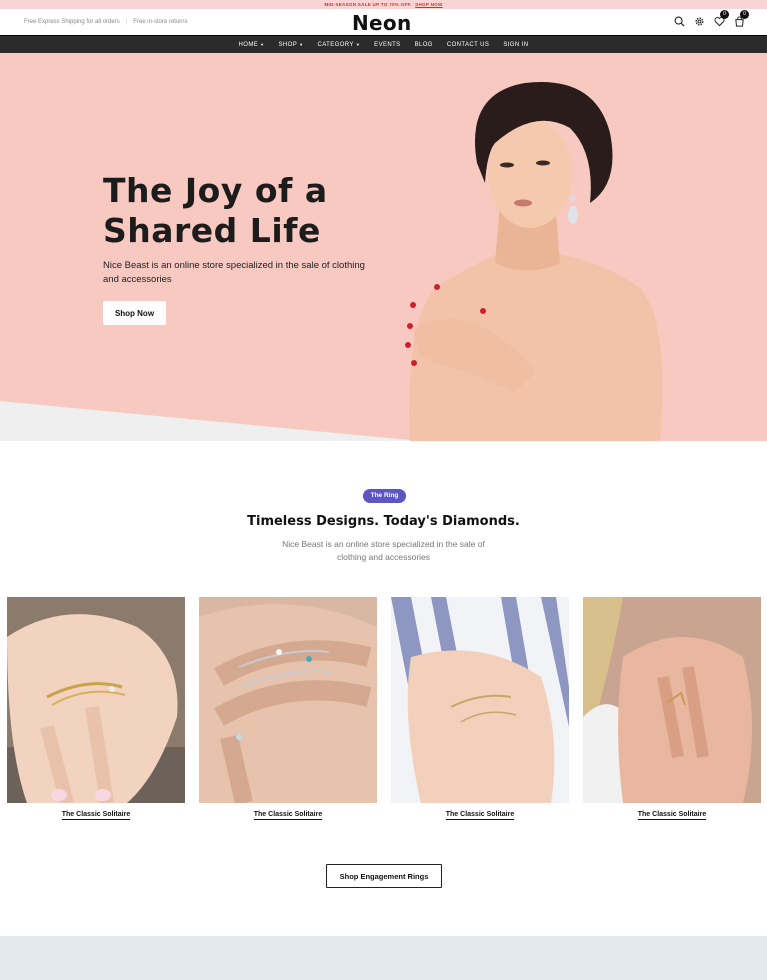 The image size is (767, 980). What do you see at coordinates (383, 958) in the screenshot?
I see `footer-band` at bounding box center [383, 958].